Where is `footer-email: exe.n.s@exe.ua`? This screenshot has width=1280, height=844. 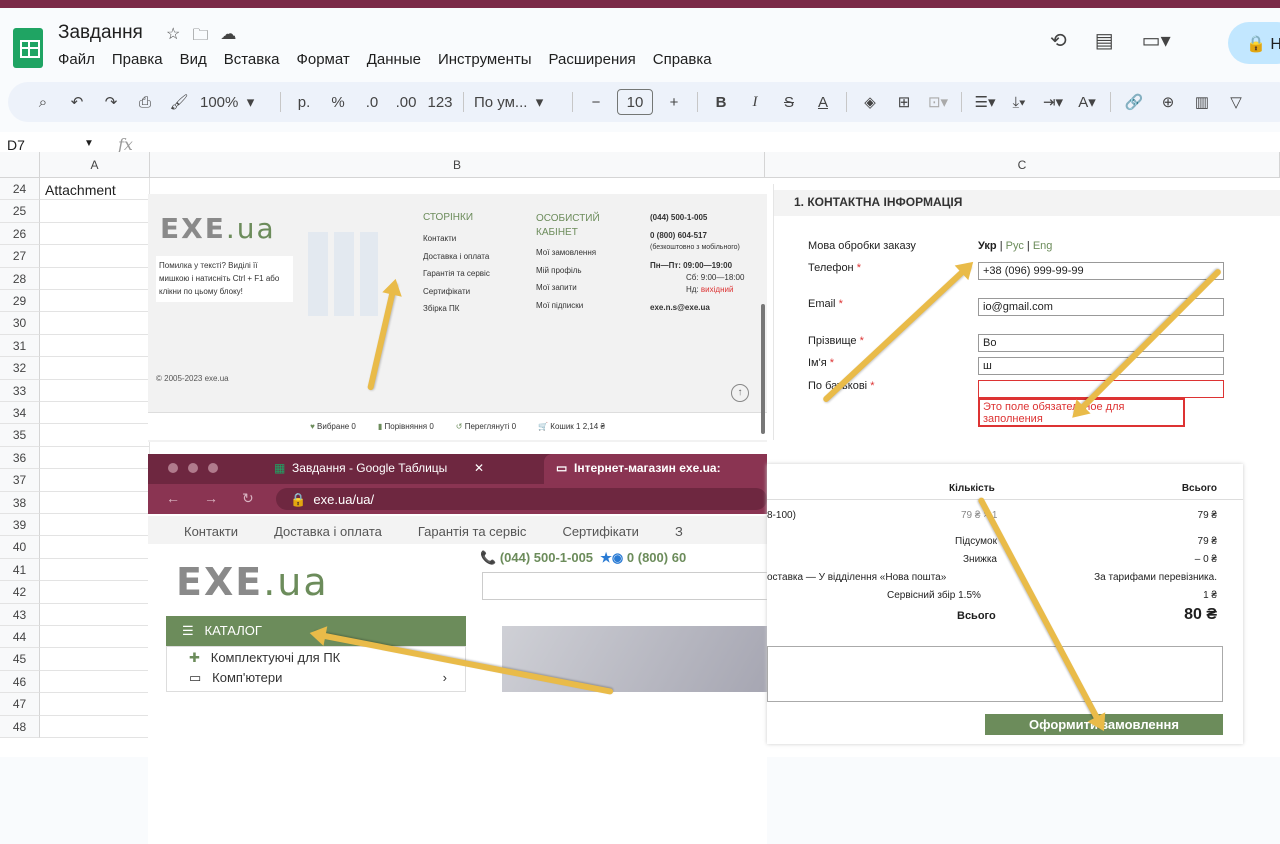 footer-email: exe.n.s@exe.ua is located at coordinates (697, 308).